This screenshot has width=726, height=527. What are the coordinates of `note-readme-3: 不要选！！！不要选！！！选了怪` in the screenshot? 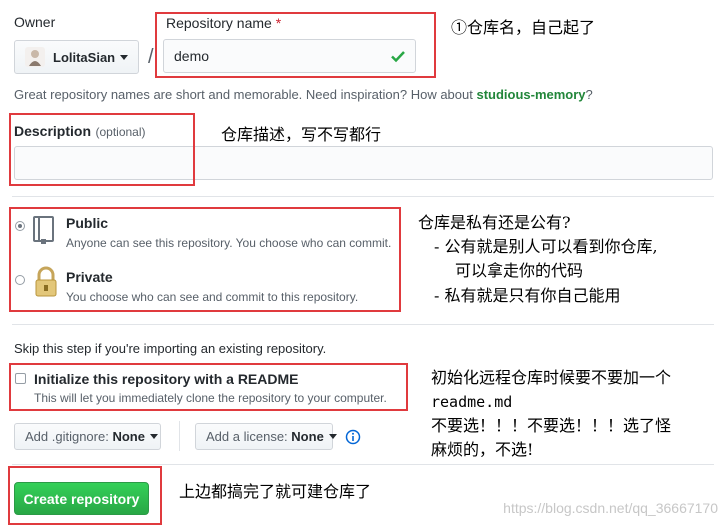 It's located at (551, 425).